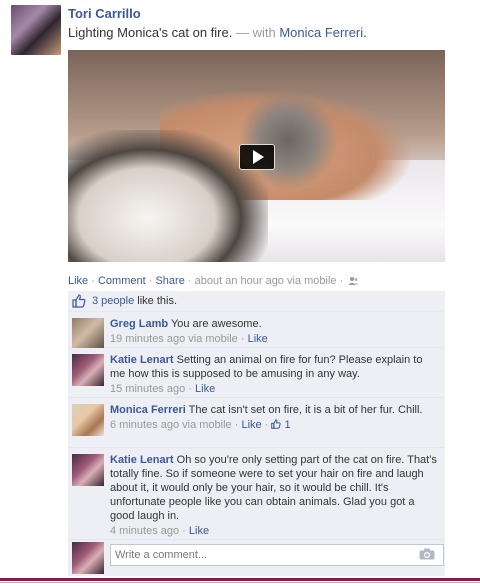  Describe the element at coordinates (256, 301) in the screenshot. I see `likes-summary: 3 people like this.` at that location.